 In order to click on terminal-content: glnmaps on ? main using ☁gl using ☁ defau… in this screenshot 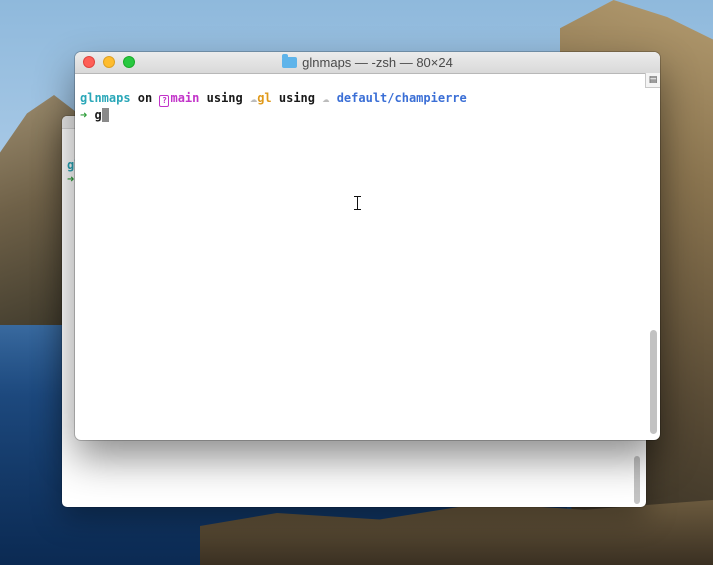, I will do `click(360, 106)`.